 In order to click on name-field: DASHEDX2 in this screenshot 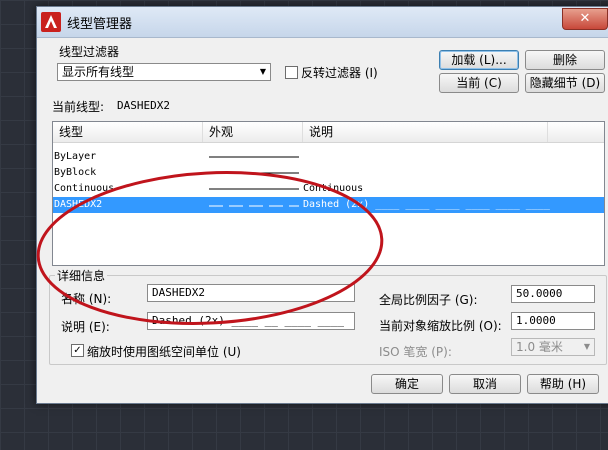, I will do `click(251, 293)`.